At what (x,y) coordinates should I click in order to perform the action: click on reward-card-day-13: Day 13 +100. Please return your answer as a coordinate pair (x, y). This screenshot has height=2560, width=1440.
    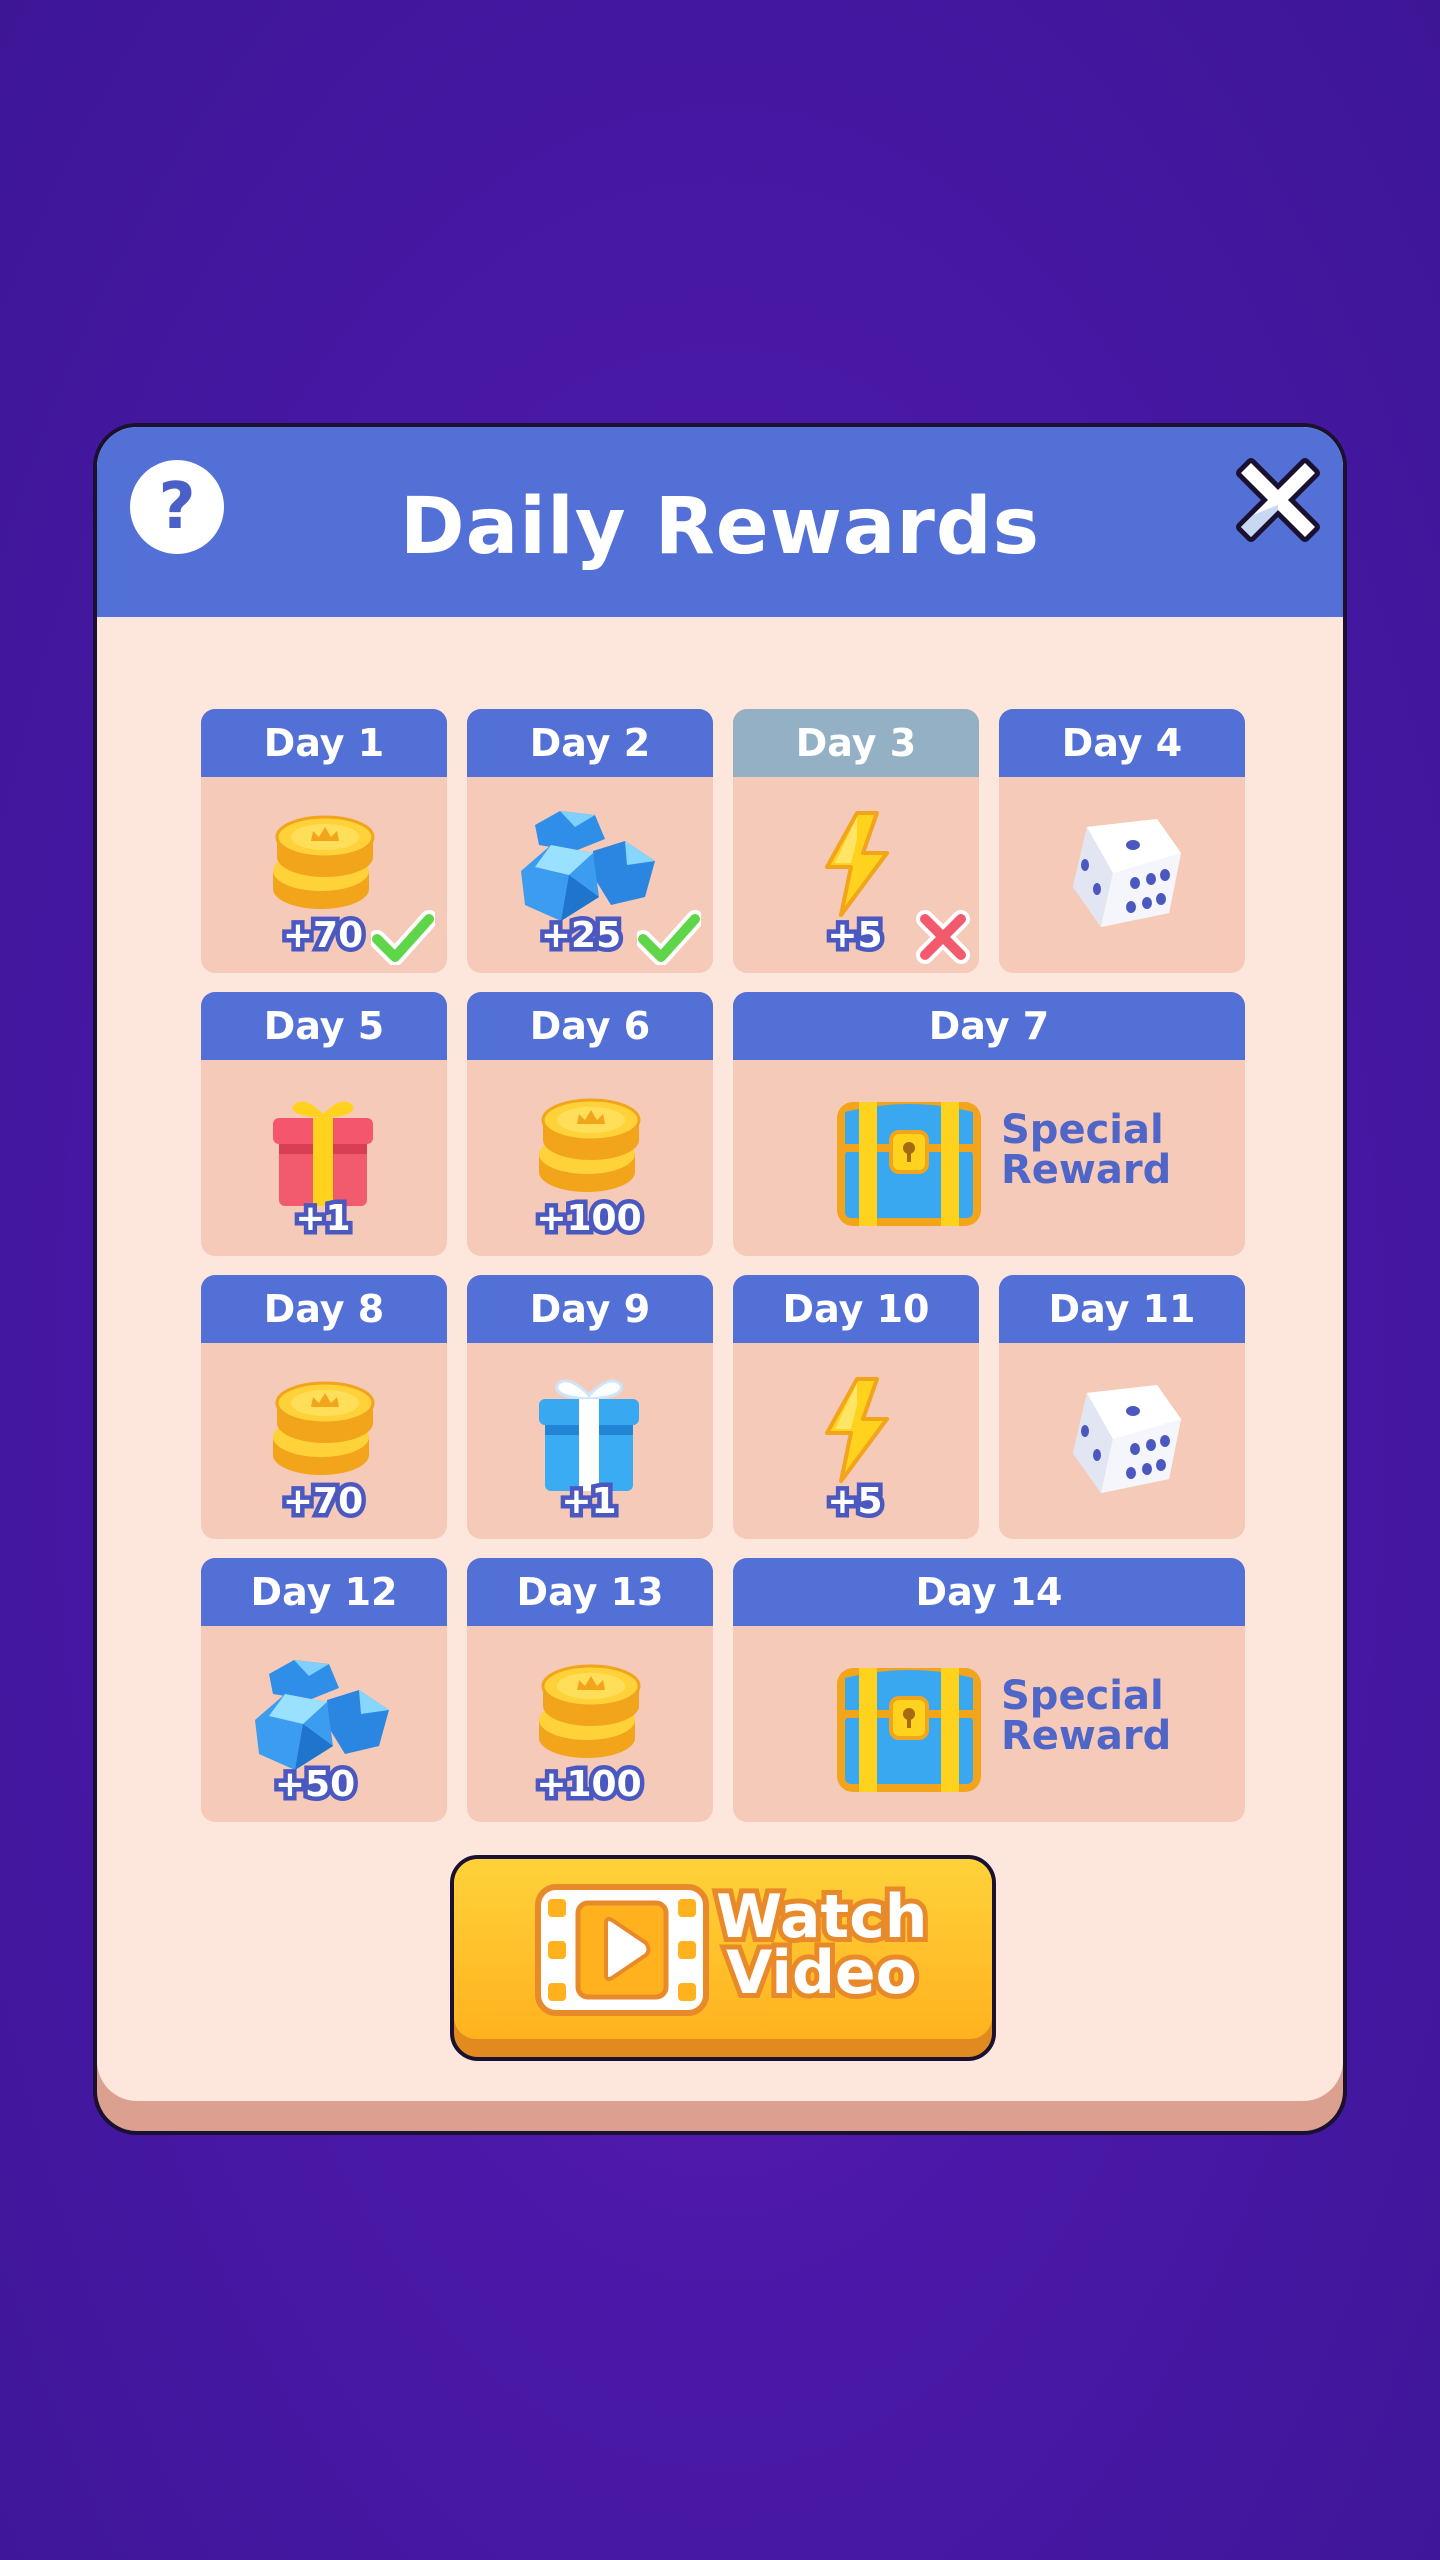
    Looking at the image, I should click on (590, 1690).